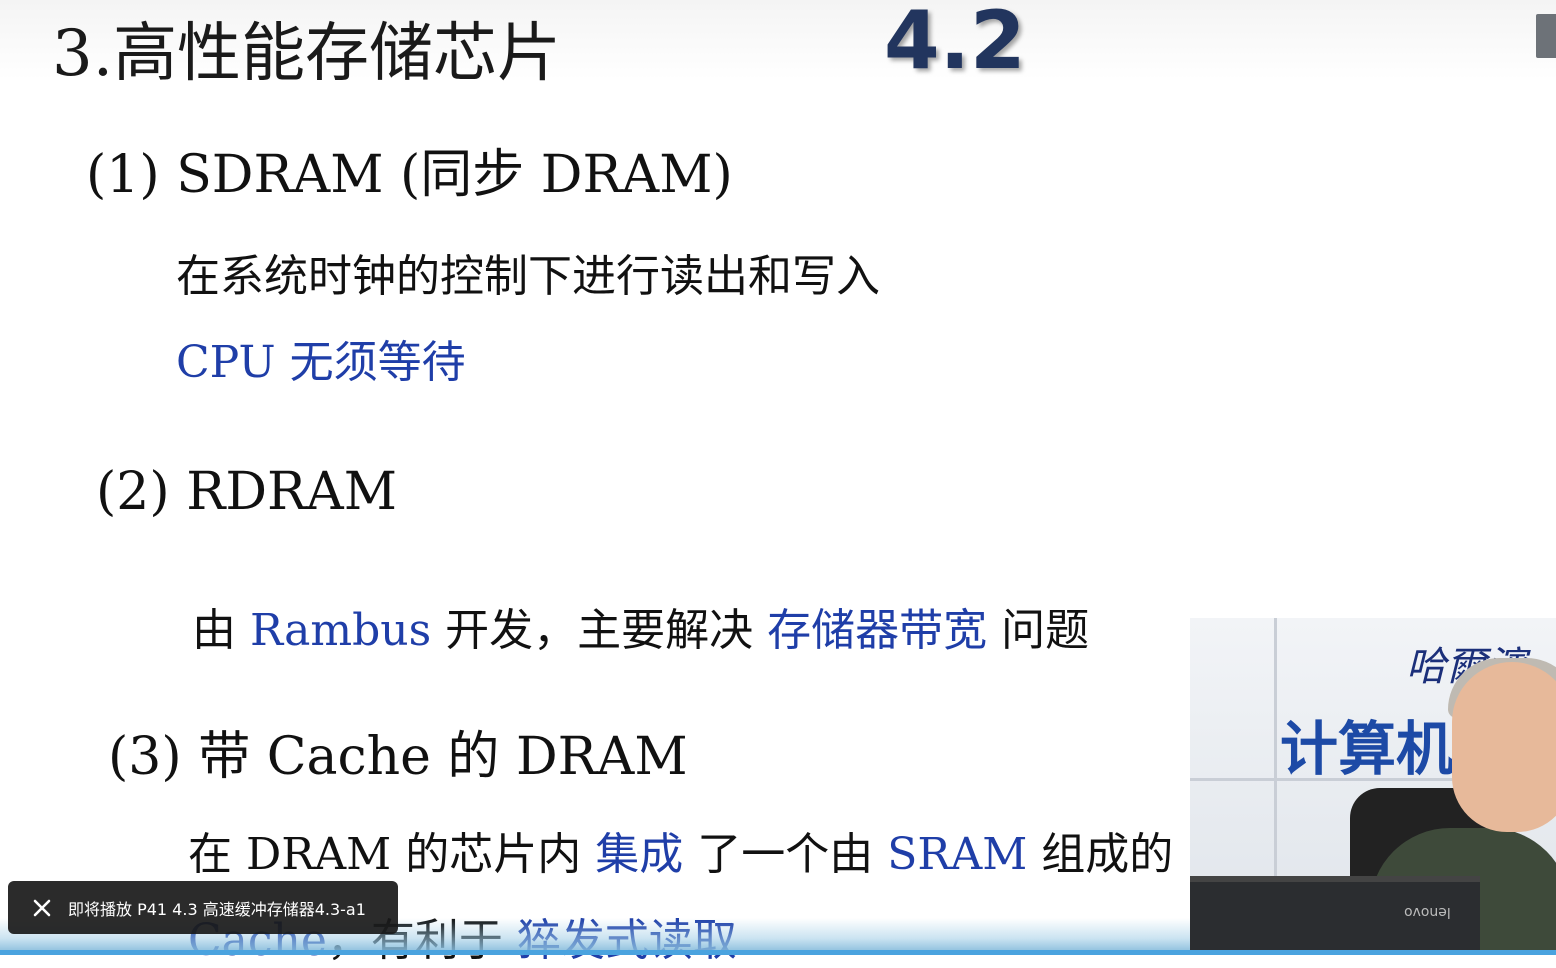  Describe the element at coordinates (1504, 747) in the screenshot. I see `presenter-head` at that location.